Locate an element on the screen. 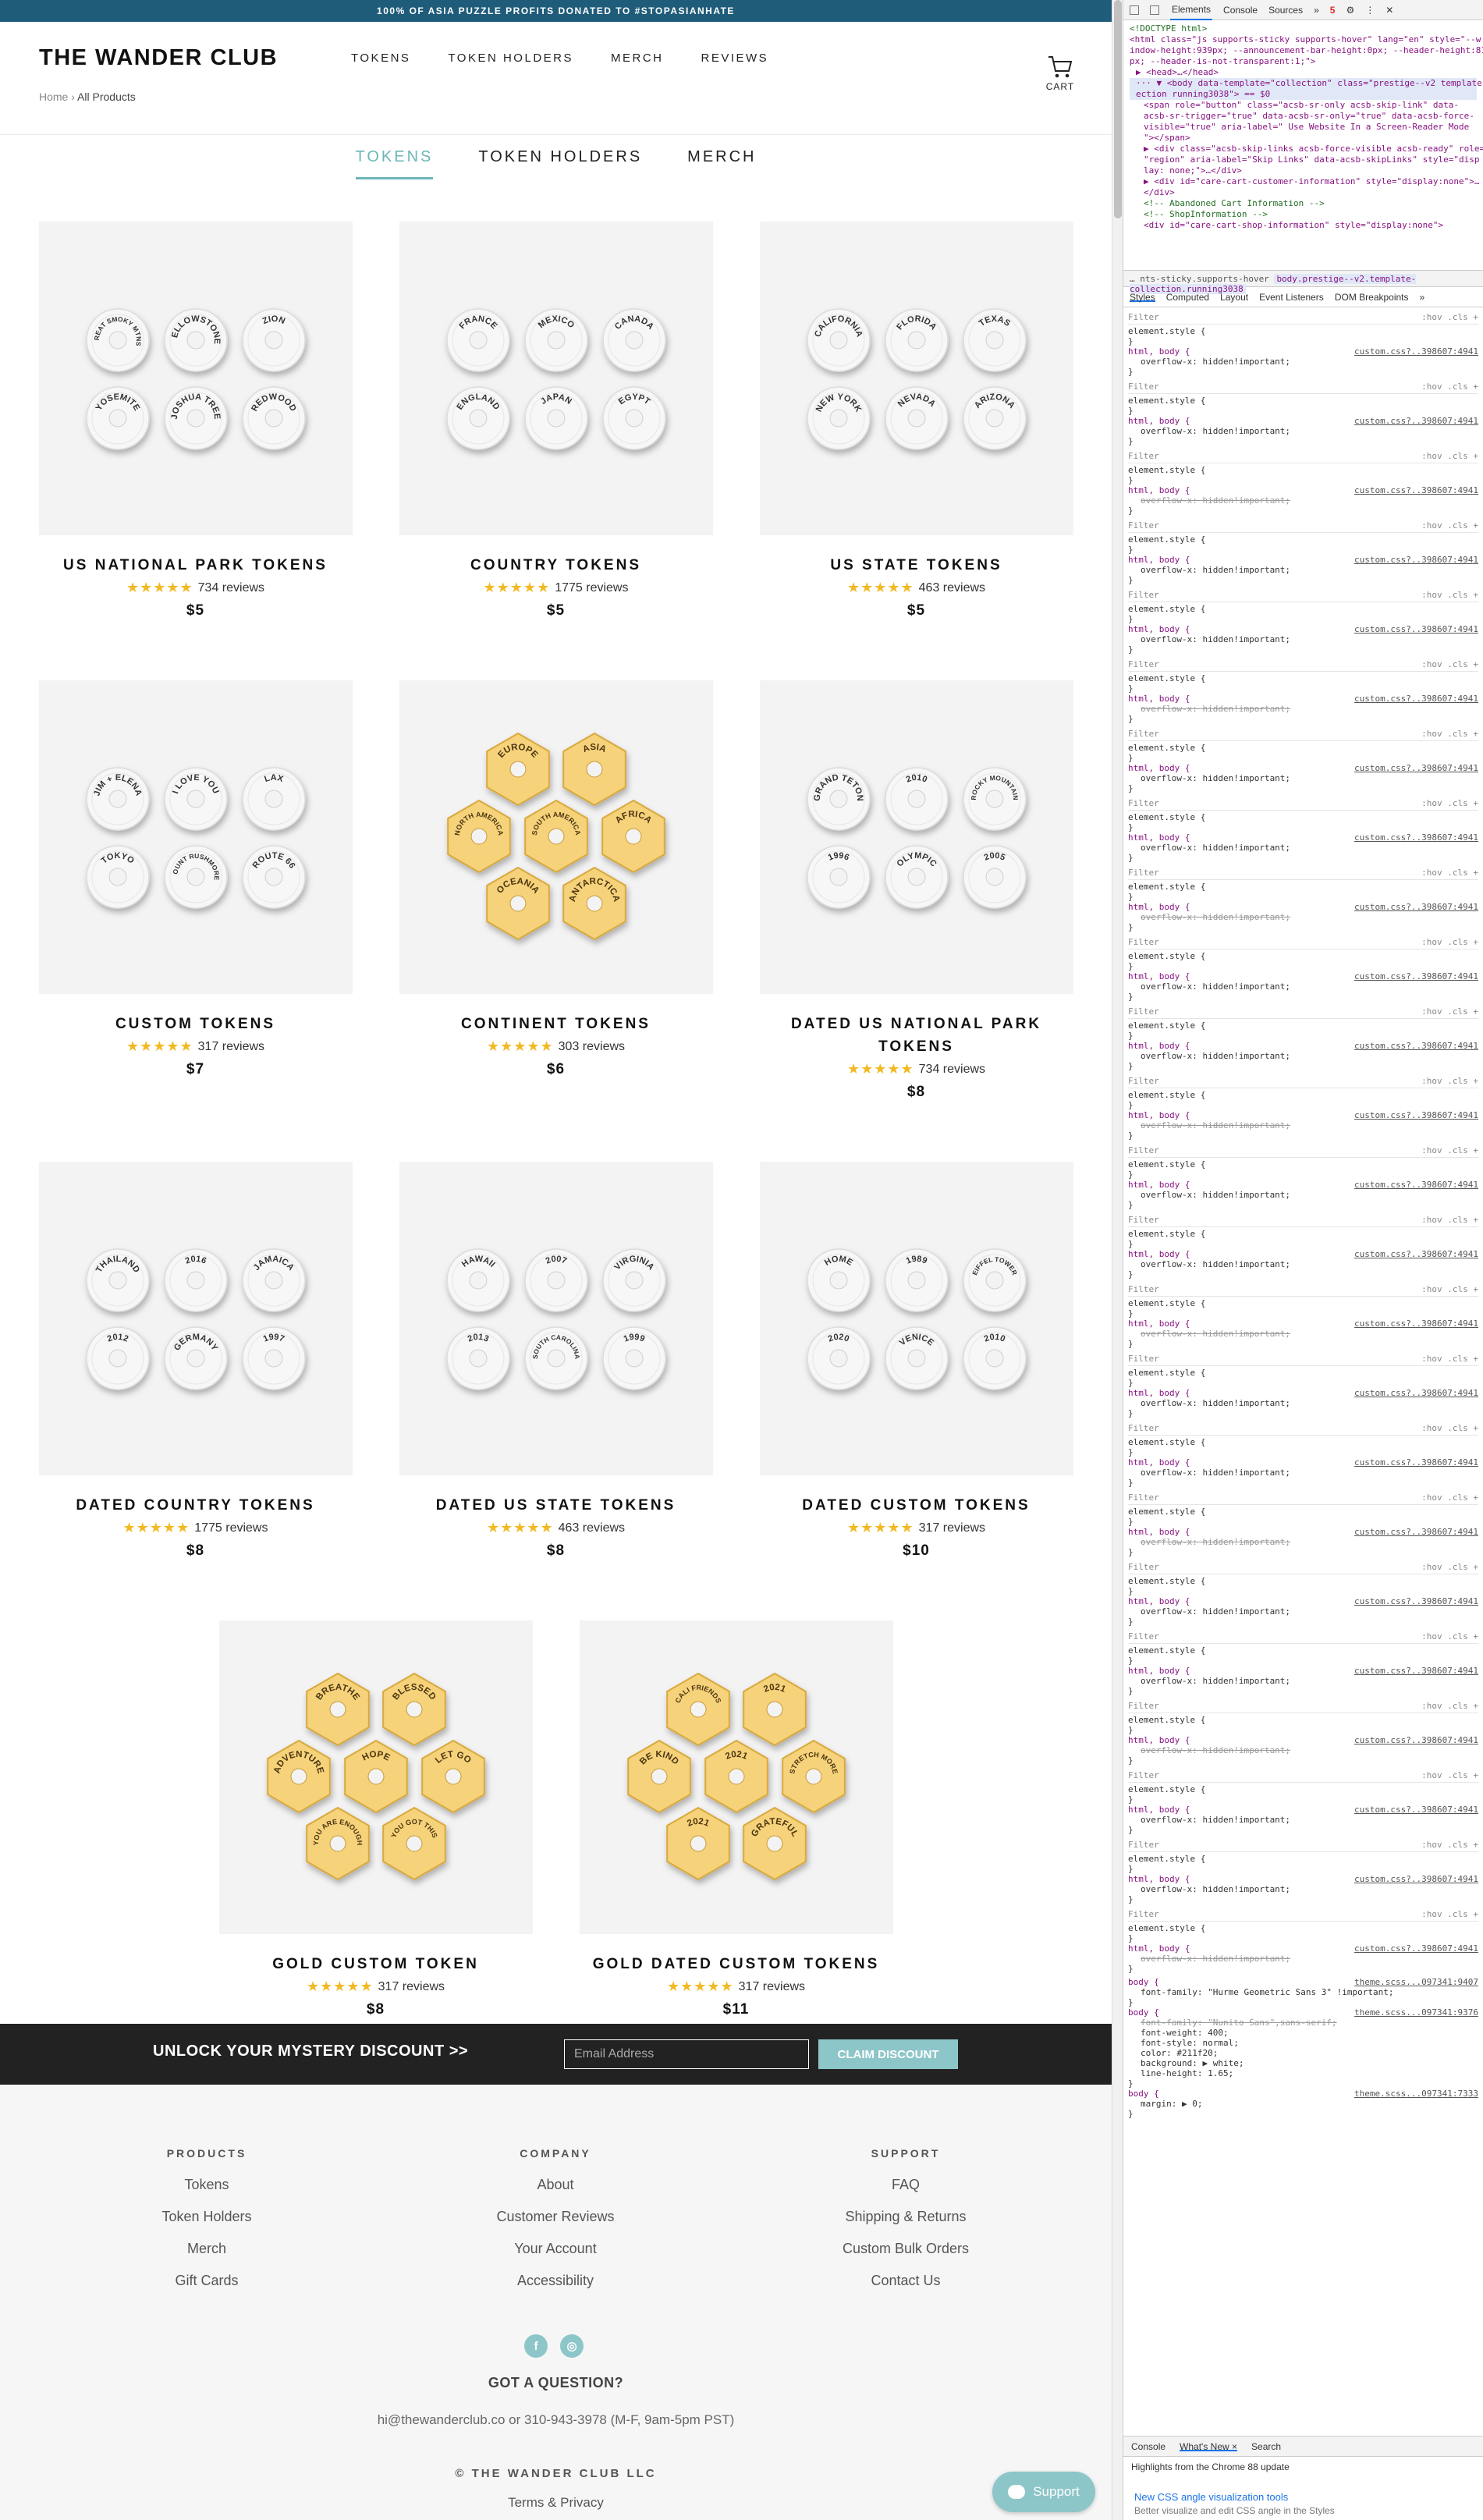 Image resolution: width=1483 pixels, height=2520 pixels. product-image: HOME 1989 EIFFEL TOWER 2020 VENICE 2010 is located at coordinates (916, 1318).